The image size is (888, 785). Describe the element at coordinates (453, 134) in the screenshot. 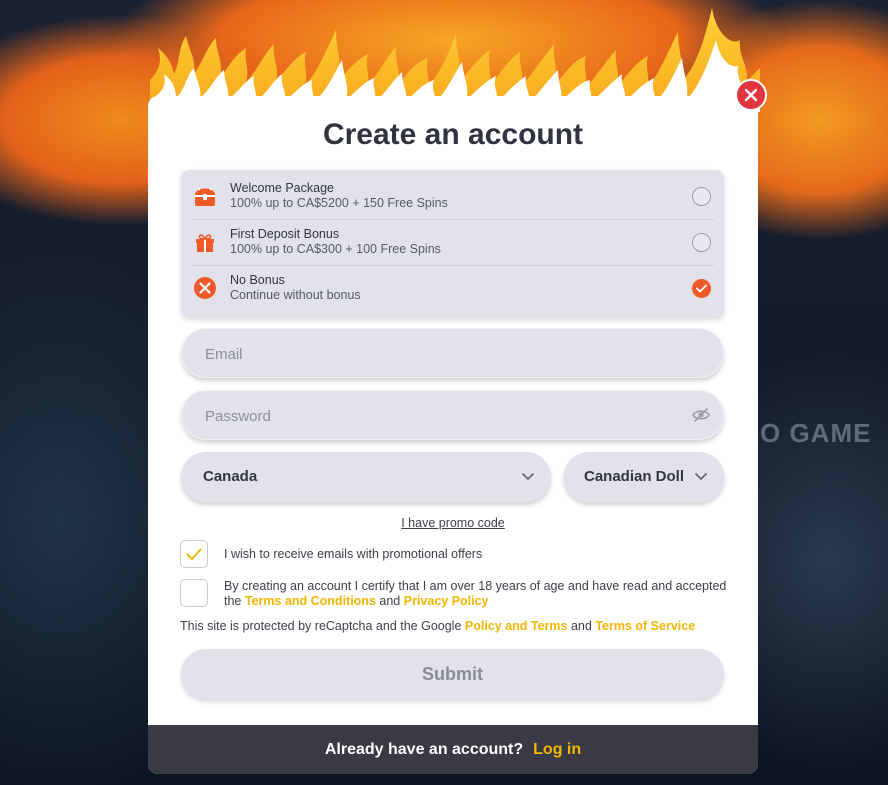

I see `modal-title: Create an account` at that location.